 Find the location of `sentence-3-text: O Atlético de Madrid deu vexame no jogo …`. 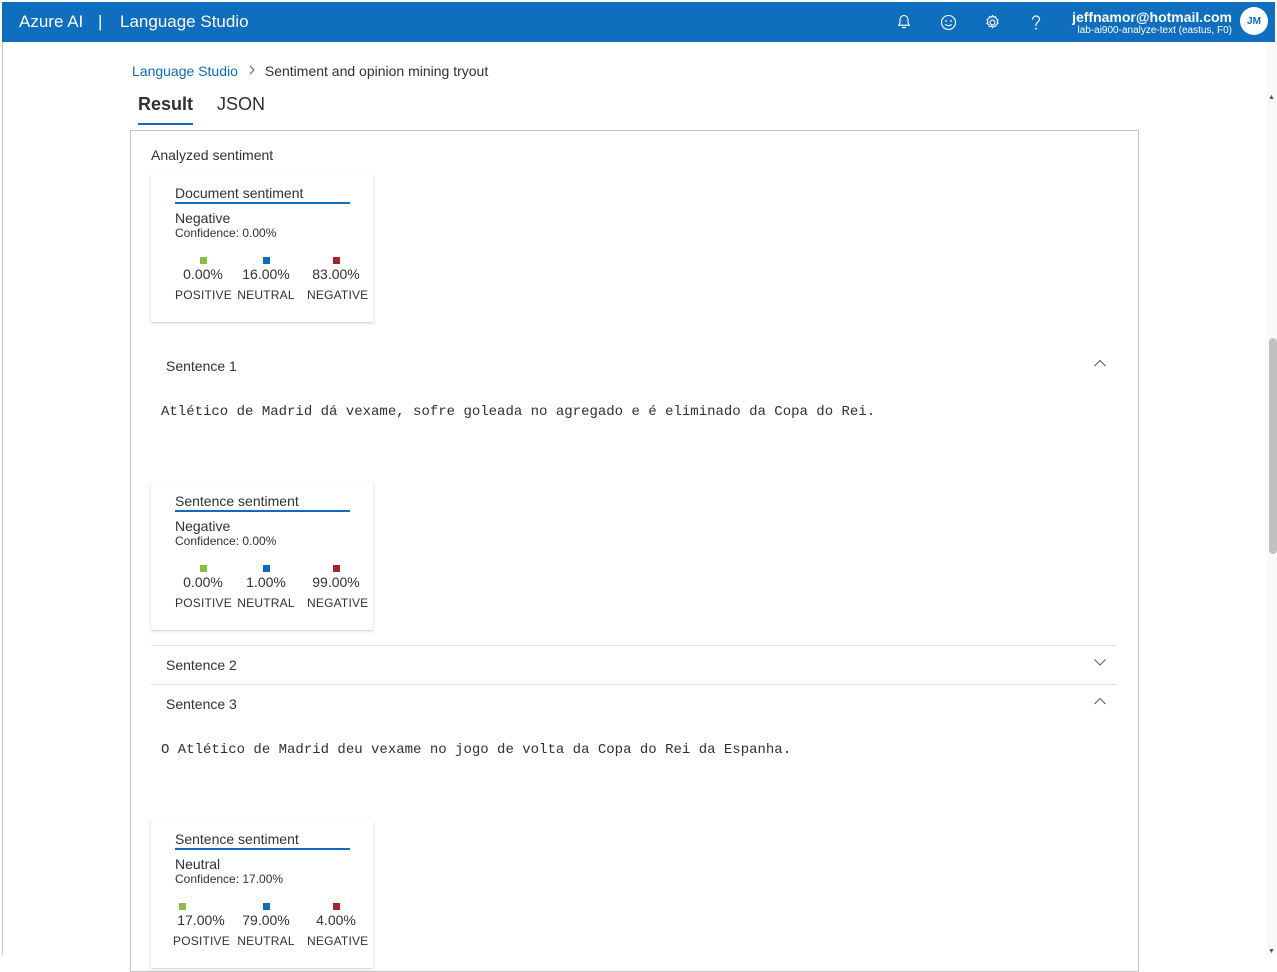

sentence-3-text: O Atlético de Madrid deu vexame no jogo … is located at coordinates (476, 750).